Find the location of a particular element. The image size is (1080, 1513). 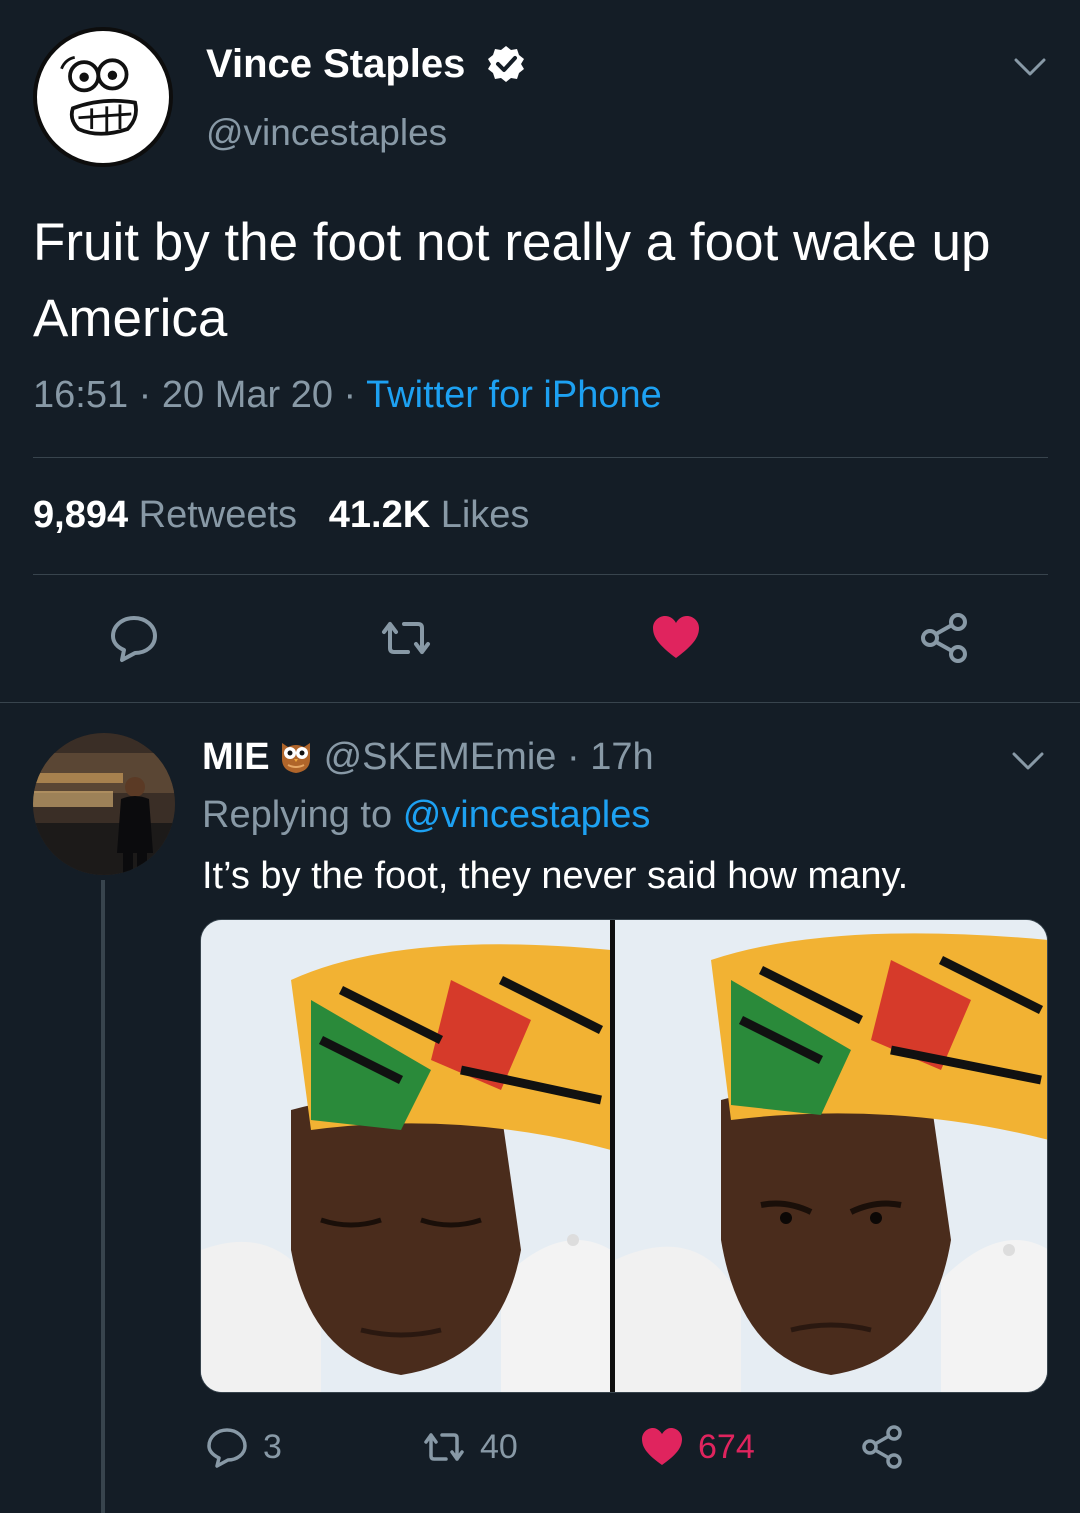

share-action is located at coordinates (889, 1447).